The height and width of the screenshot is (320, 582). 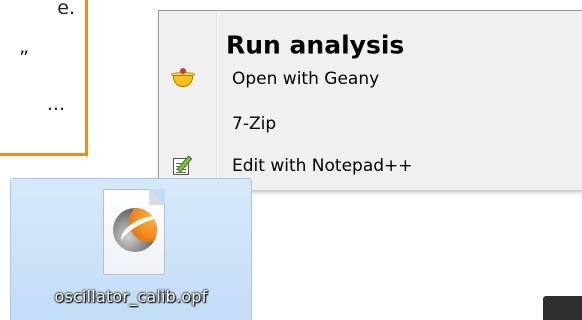 What do you see at coordinates (306, 79) in the screenshot?
I see `menu-item-label: Open with Geany` at bounding box center [306, 79].